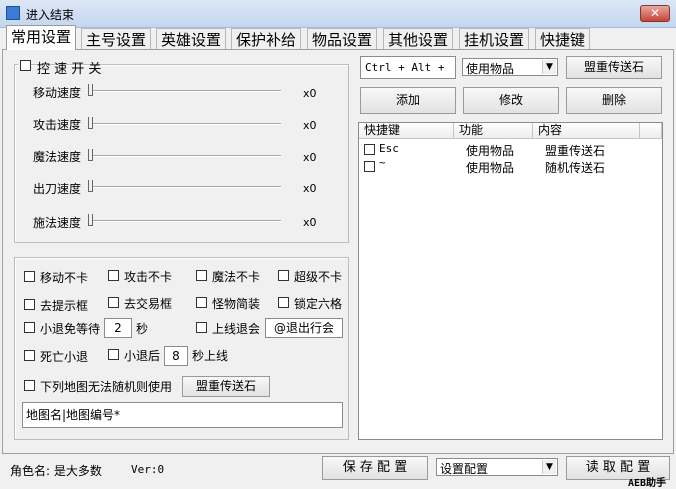 Image resolution: width=676 pixels, height=489 pixels. What do you see at coordinates (57, 223) in the screenshot?
I see `slider-label-cast: 施法速度` at bounding box center [57, 223].